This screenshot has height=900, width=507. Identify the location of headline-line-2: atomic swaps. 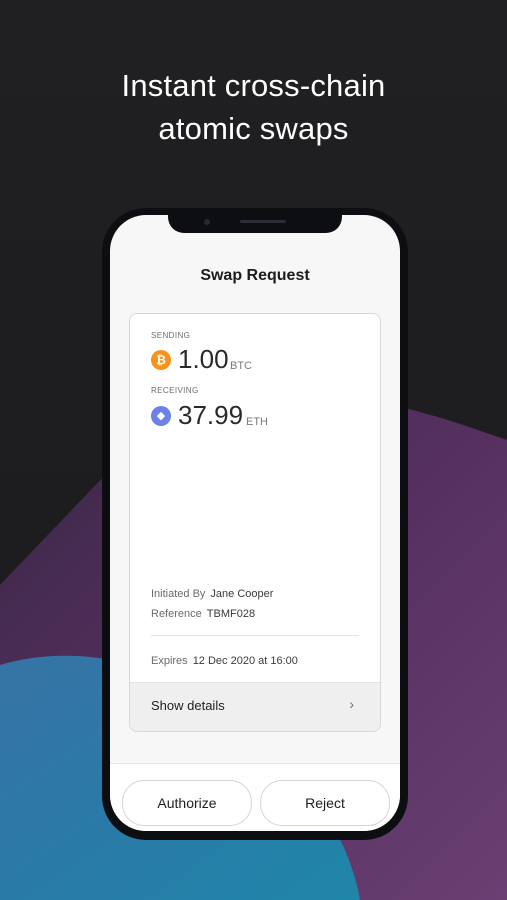
(253, 128).